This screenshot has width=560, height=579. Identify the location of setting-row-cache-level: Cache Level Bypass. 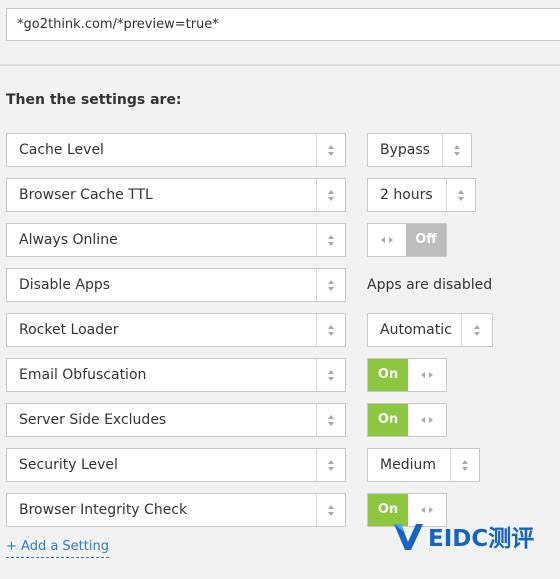
(283, 150).